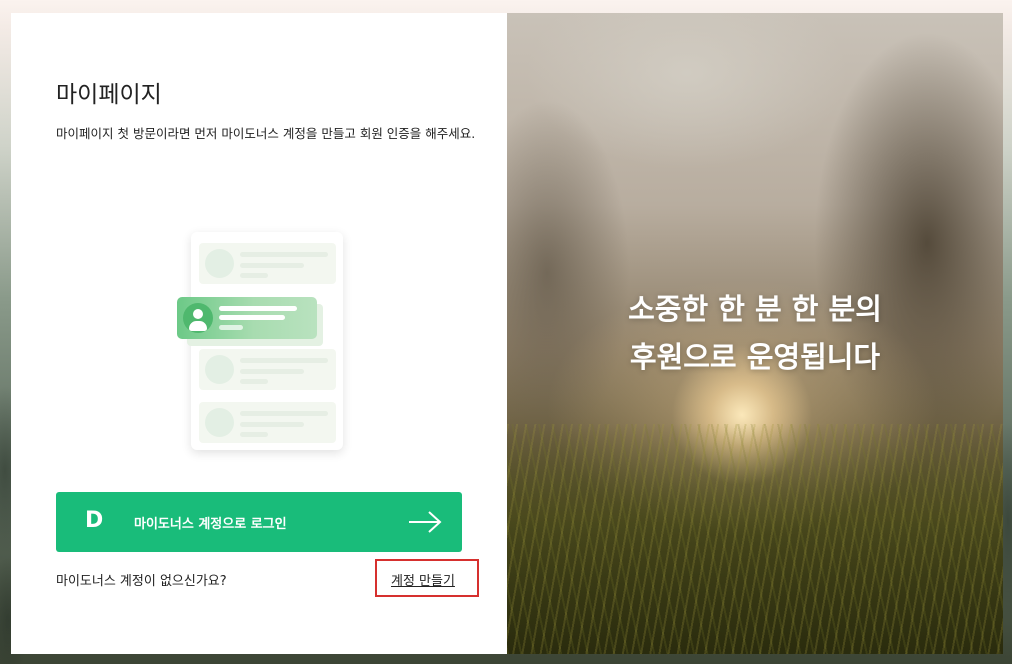 This screenshot has width=1012, height=664. Describe the element at coordinates (198, 318) in the screenshot. I see `user-avatar-icon` at that location.